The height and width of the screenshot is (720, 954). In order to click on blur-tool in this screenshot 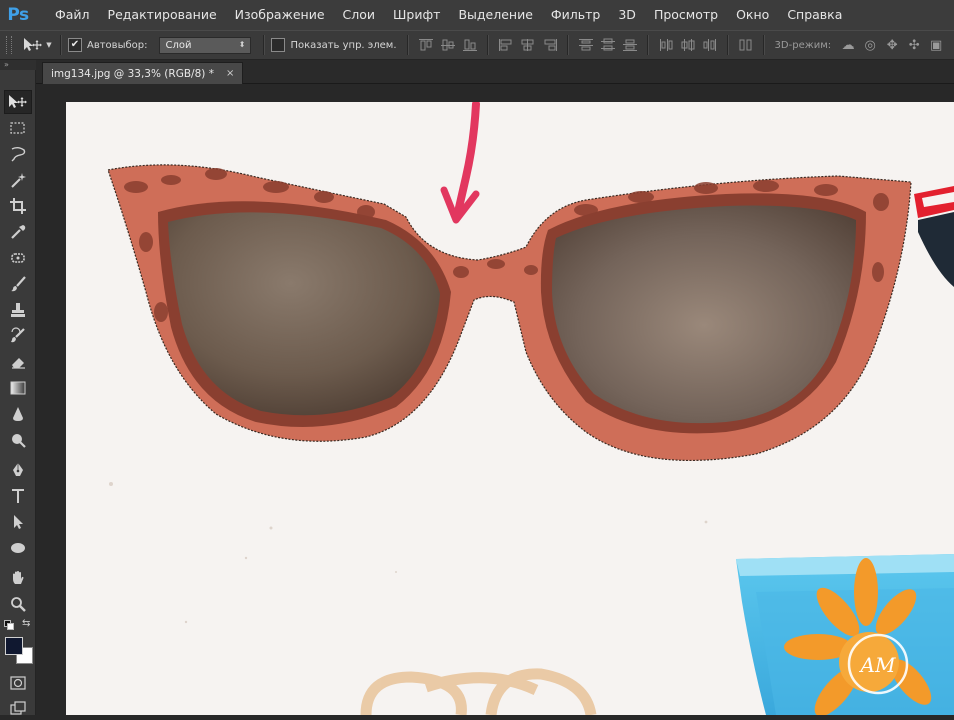, I will do `click(18, 414)`.